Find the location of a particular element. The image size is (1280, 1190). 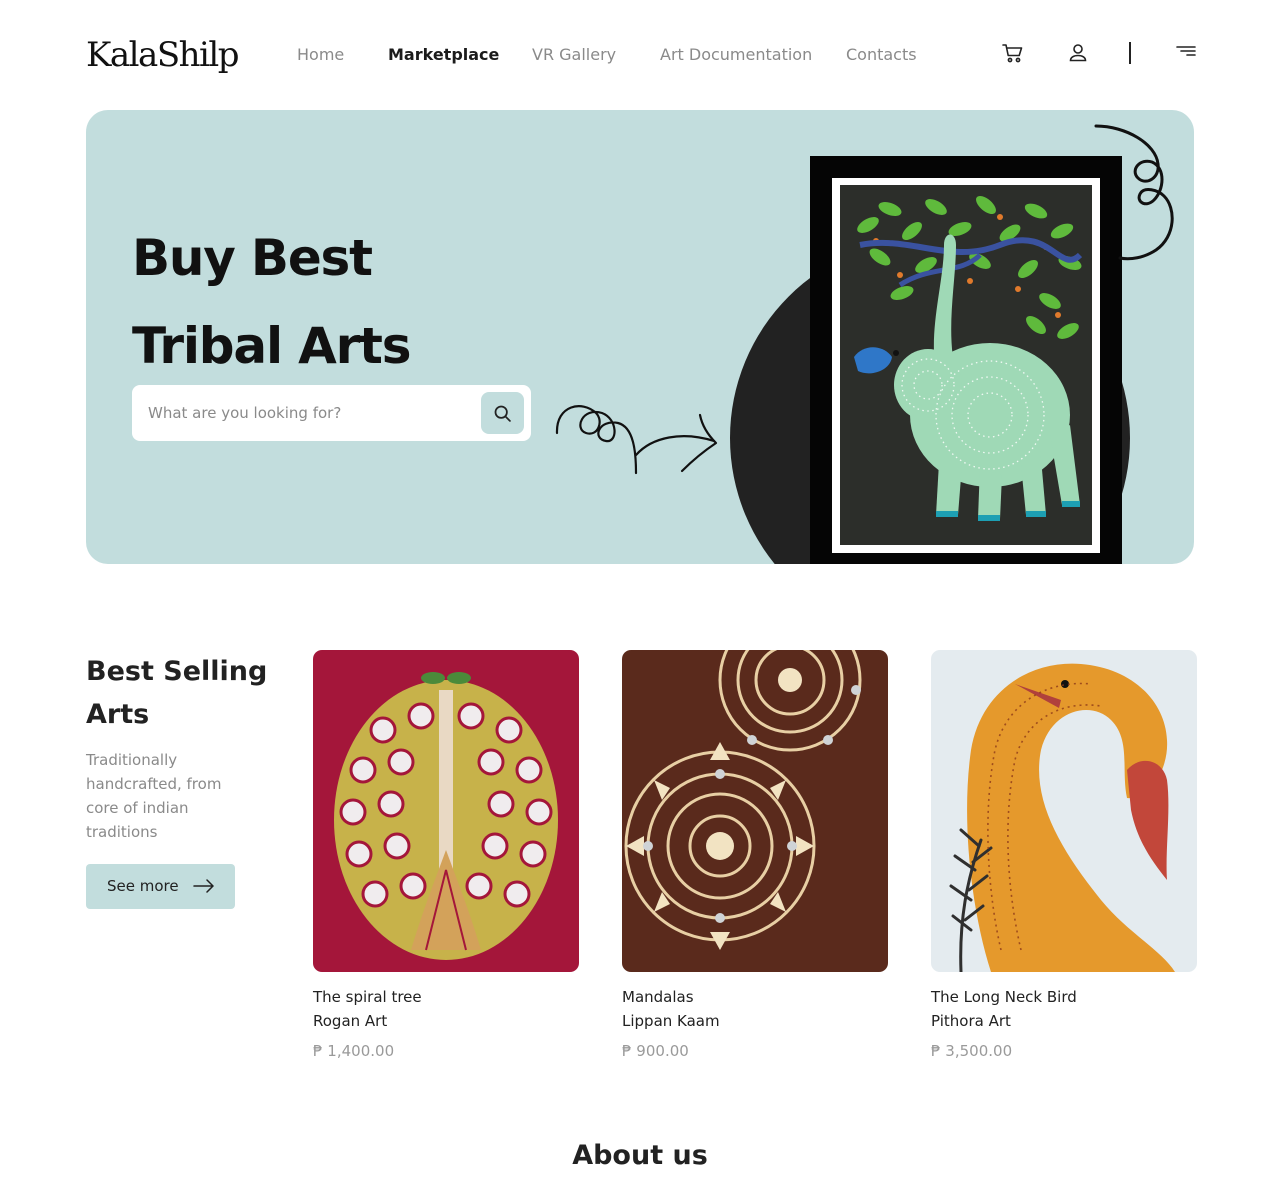

product-name: The spiral tree is located at coordinates (446, 997).